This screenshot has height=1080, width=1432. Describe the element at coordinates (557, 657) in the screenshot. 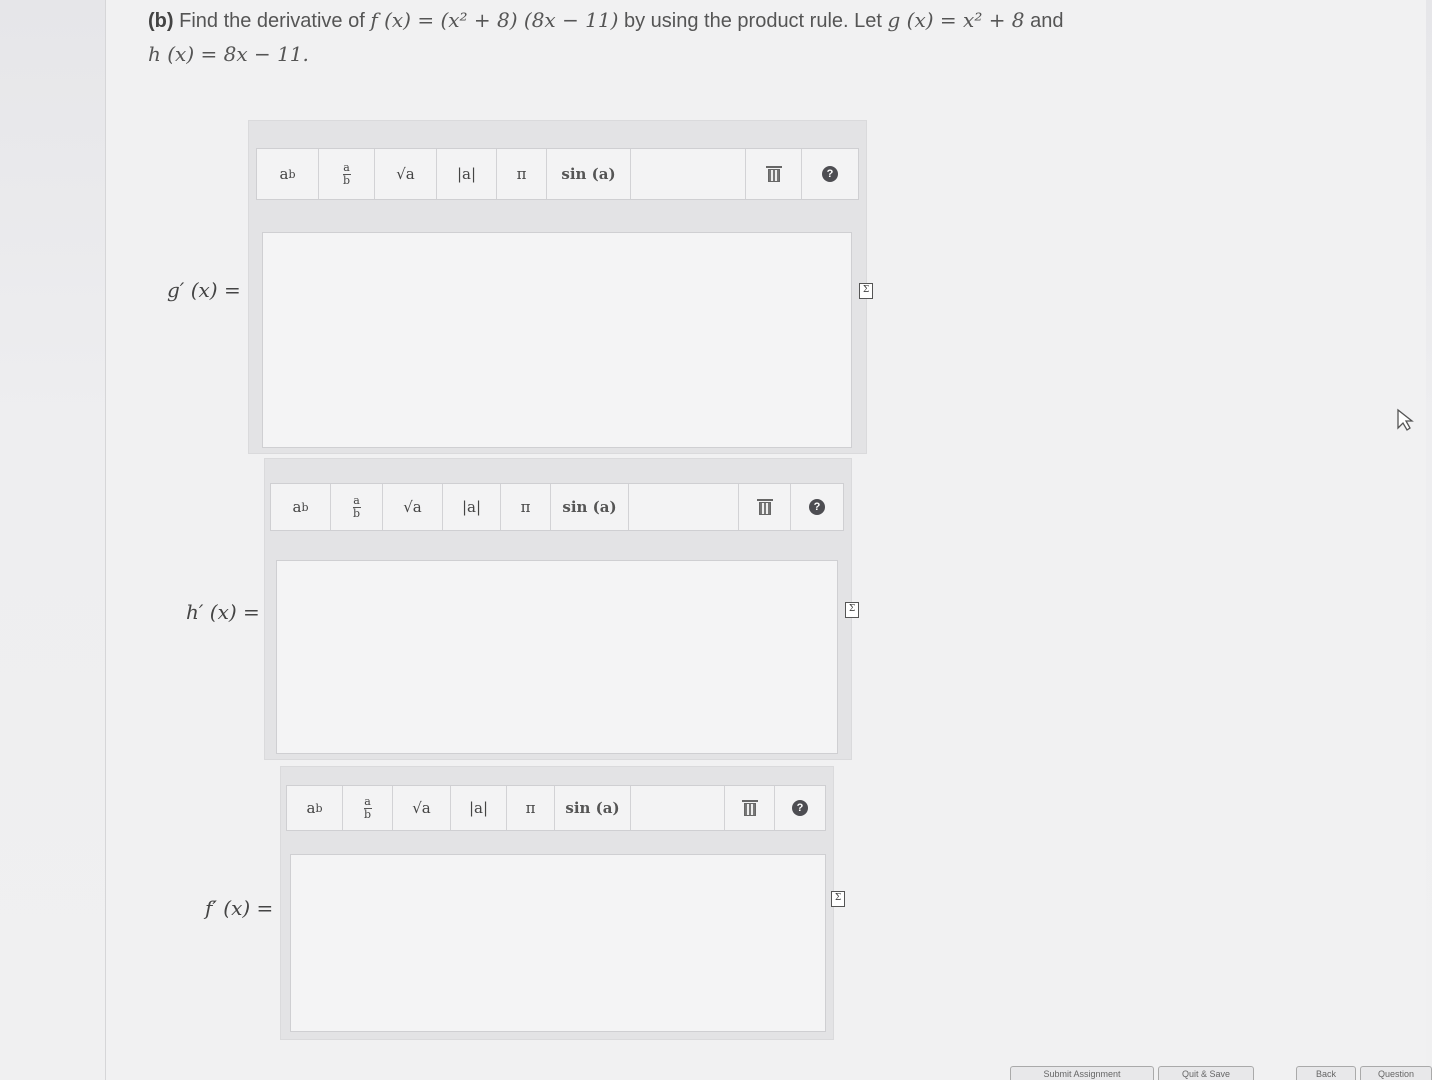

I see `h-prime-input` at that location.